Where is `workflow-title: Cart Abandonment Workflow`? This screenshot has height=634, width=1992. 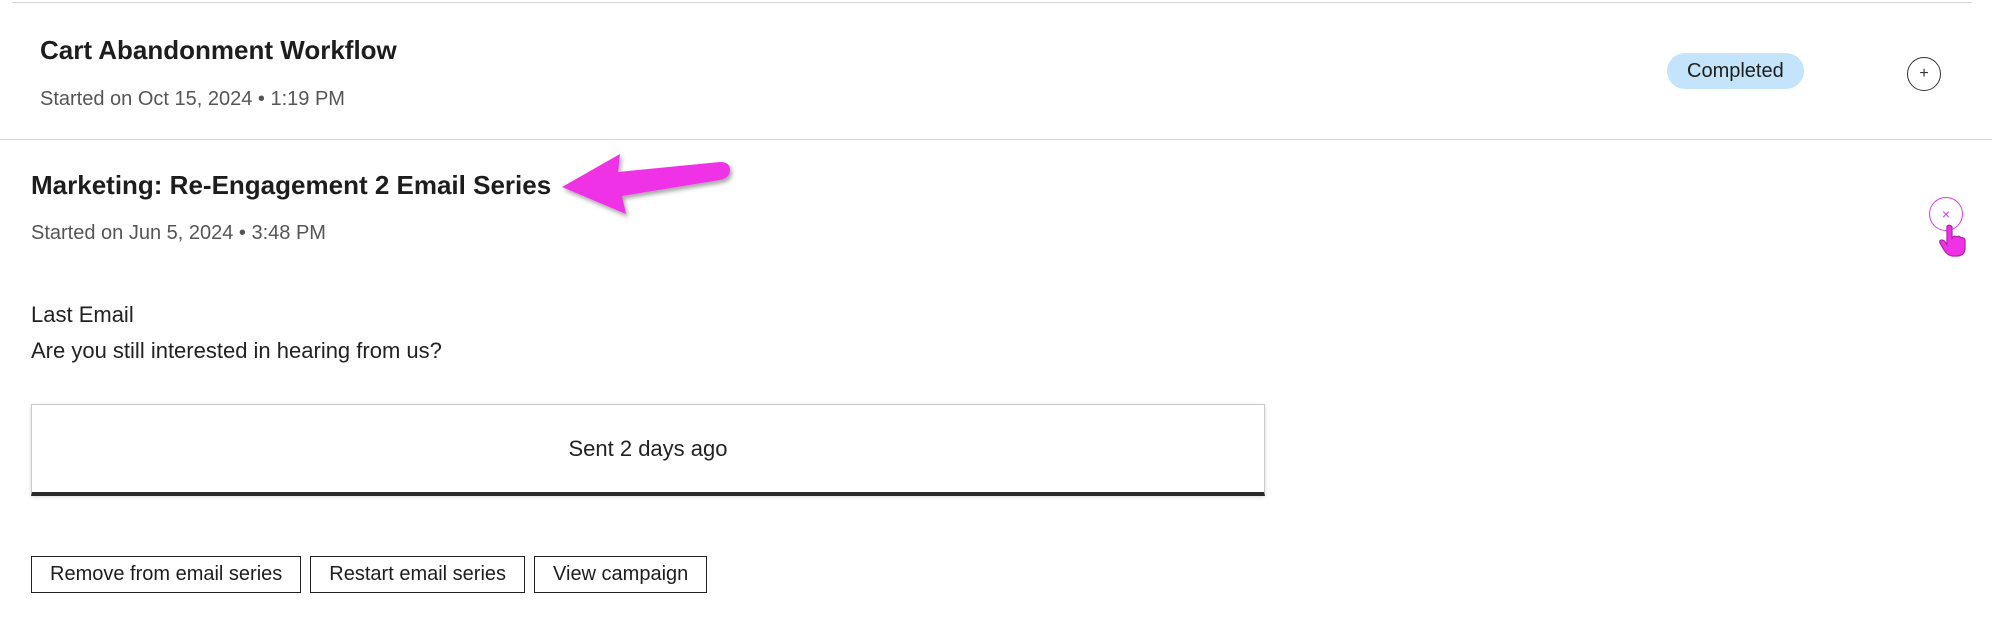 workflow-title: Cart Abandonment Workflow is located at coordinates (218, 50).